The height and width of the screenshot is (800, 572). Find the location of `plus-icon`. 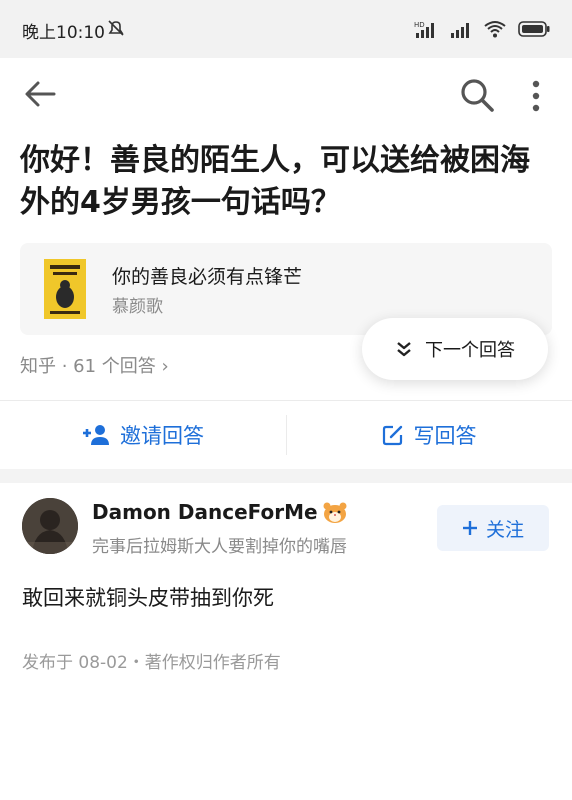

plus-icon is located at coordinates (469, 528).